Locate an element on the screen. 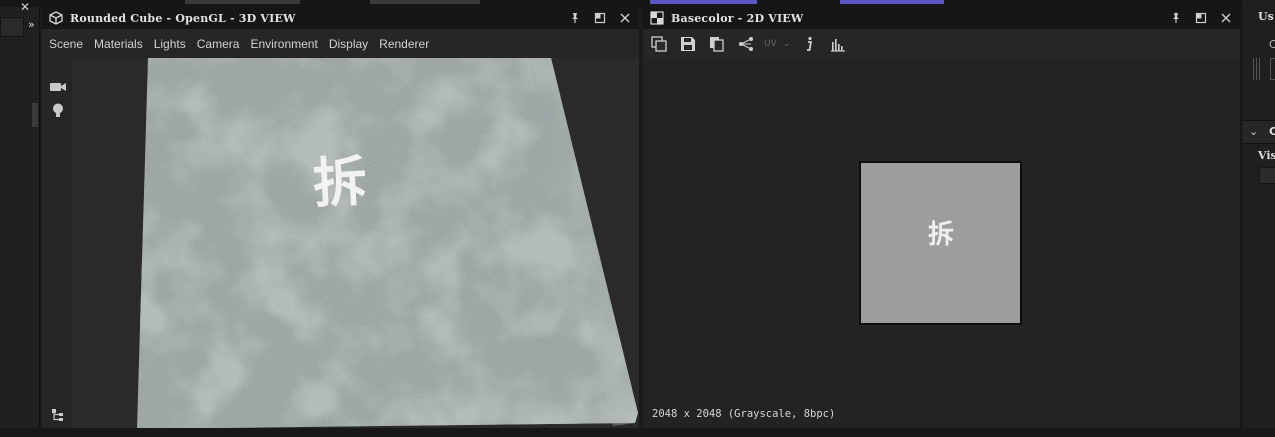 The height and width of the screenshot is (437, 1275). menu-renderer: Renderer is located at coordinates (404, 44).